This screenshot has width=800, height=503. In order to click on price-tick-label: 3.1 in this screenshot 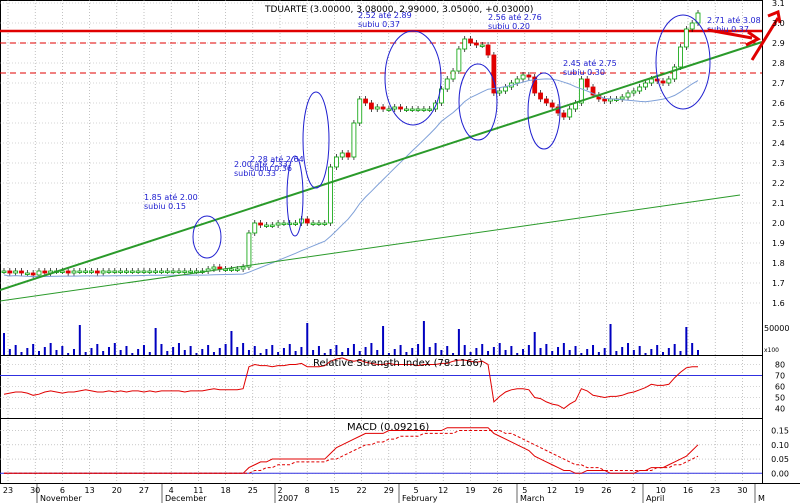, I will do `click(778, 4)`.